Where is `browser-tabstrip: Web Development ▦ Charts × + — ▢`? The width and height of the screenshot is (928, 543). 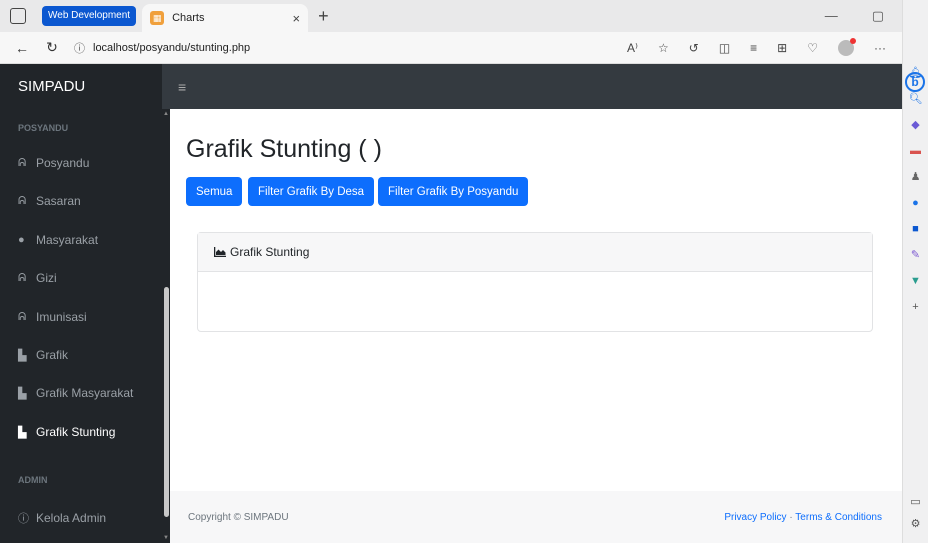
browser-tabstrip: Web Development ▦ Charts × + — ▢ is located at coordinates (451, 16).